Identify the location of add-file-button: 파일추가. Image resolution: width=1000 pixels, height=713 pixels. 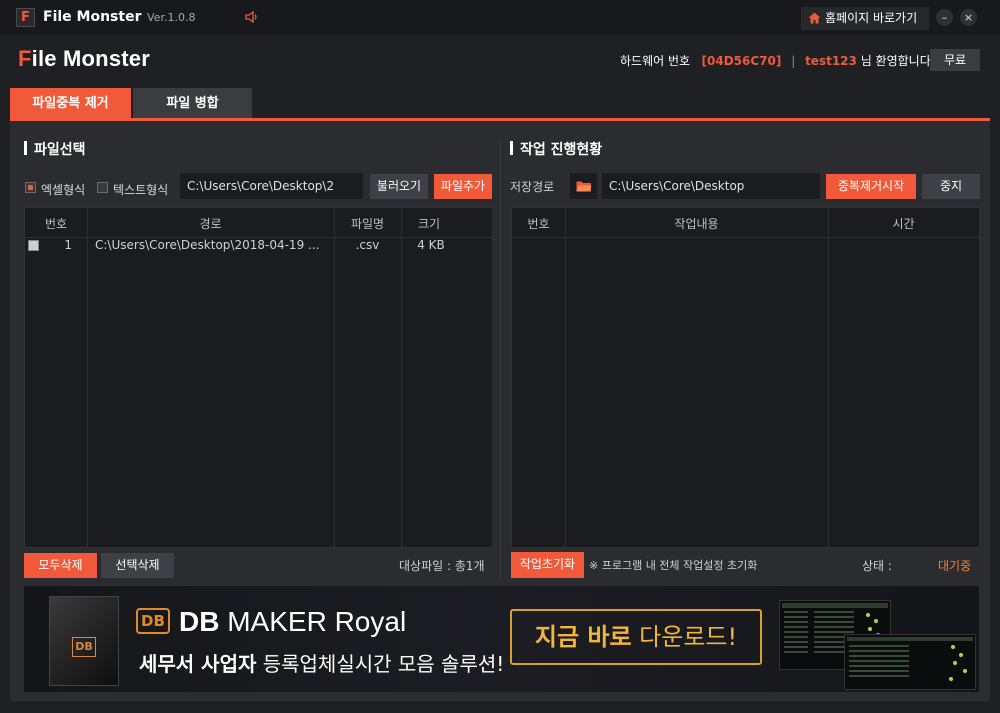
(463, 186).